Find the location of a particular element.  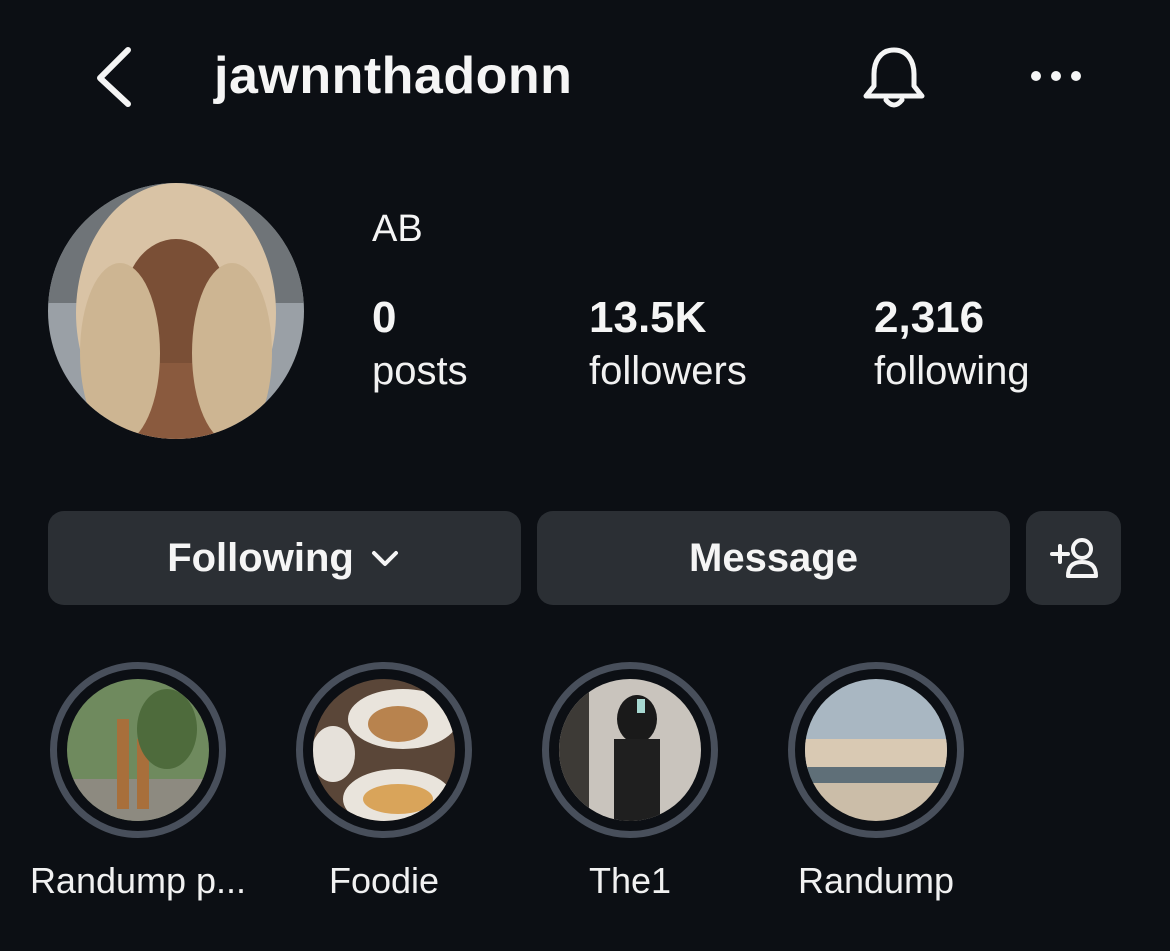

add-user-icon is located at coordinates (1073, 558).